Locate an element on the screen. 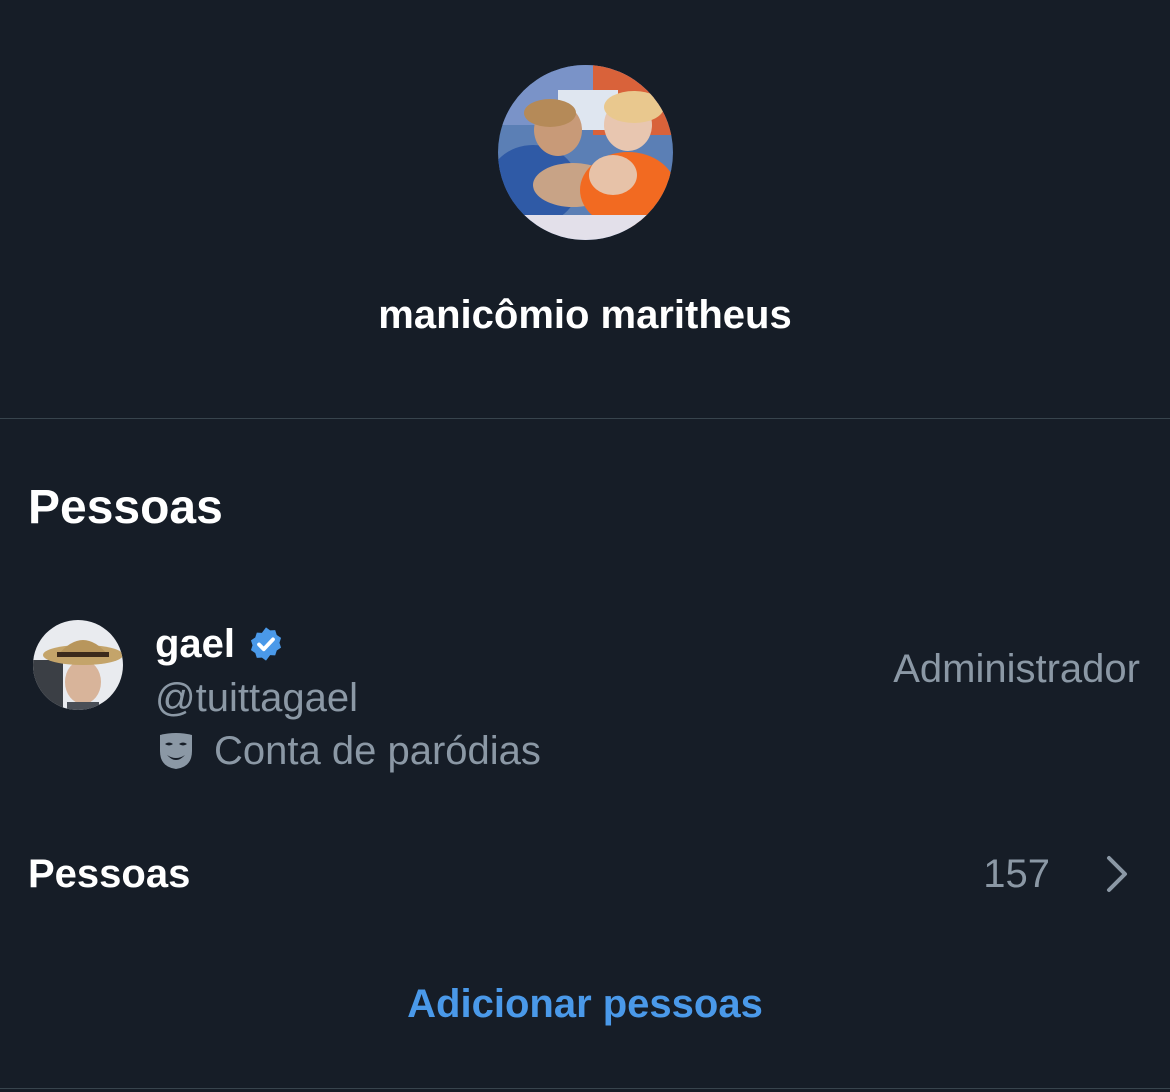 This screenshot has width=1170, height=1092. people-row-label: Pessoas is located at coordinates (109, 874).